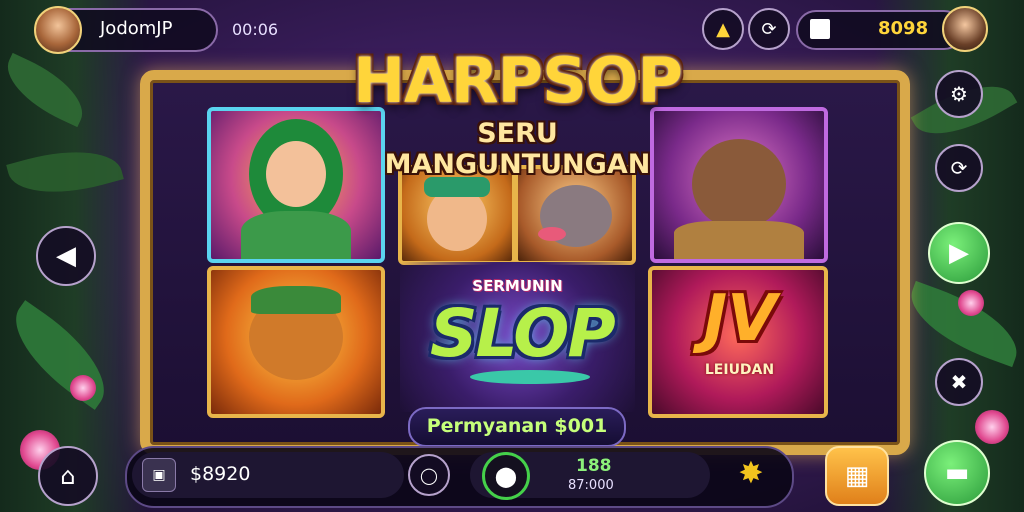  I want to click on heroine-body, so click(296, 235).